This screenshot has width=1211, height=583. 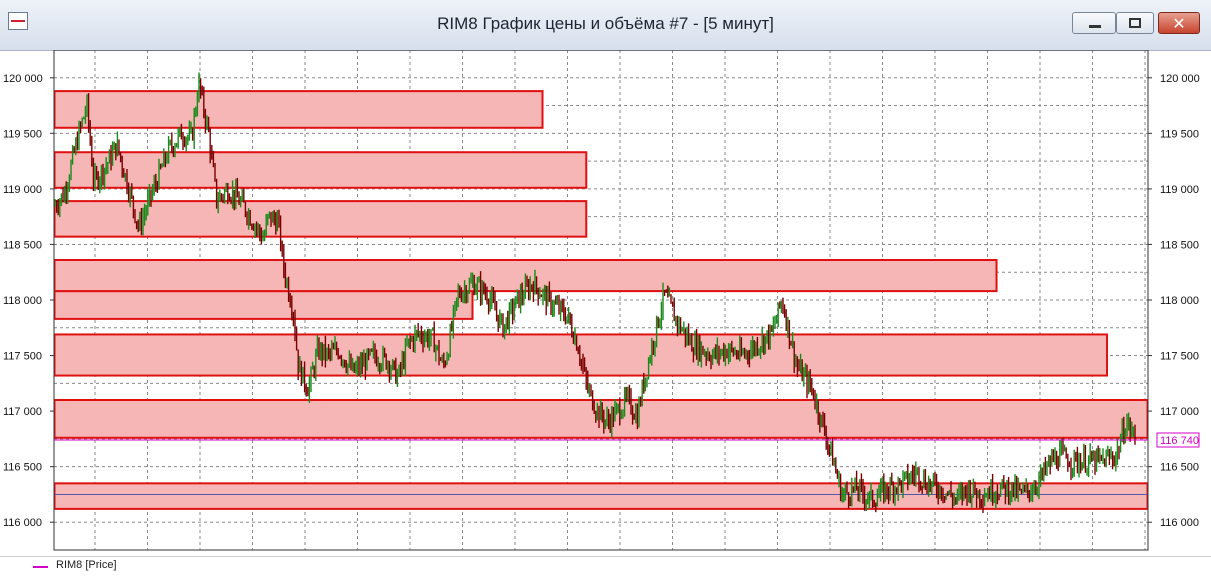 What do you see at coordinates (1094, 23) in the screenshot?
I see `minimize-button` at bounding box center [1094, 23].